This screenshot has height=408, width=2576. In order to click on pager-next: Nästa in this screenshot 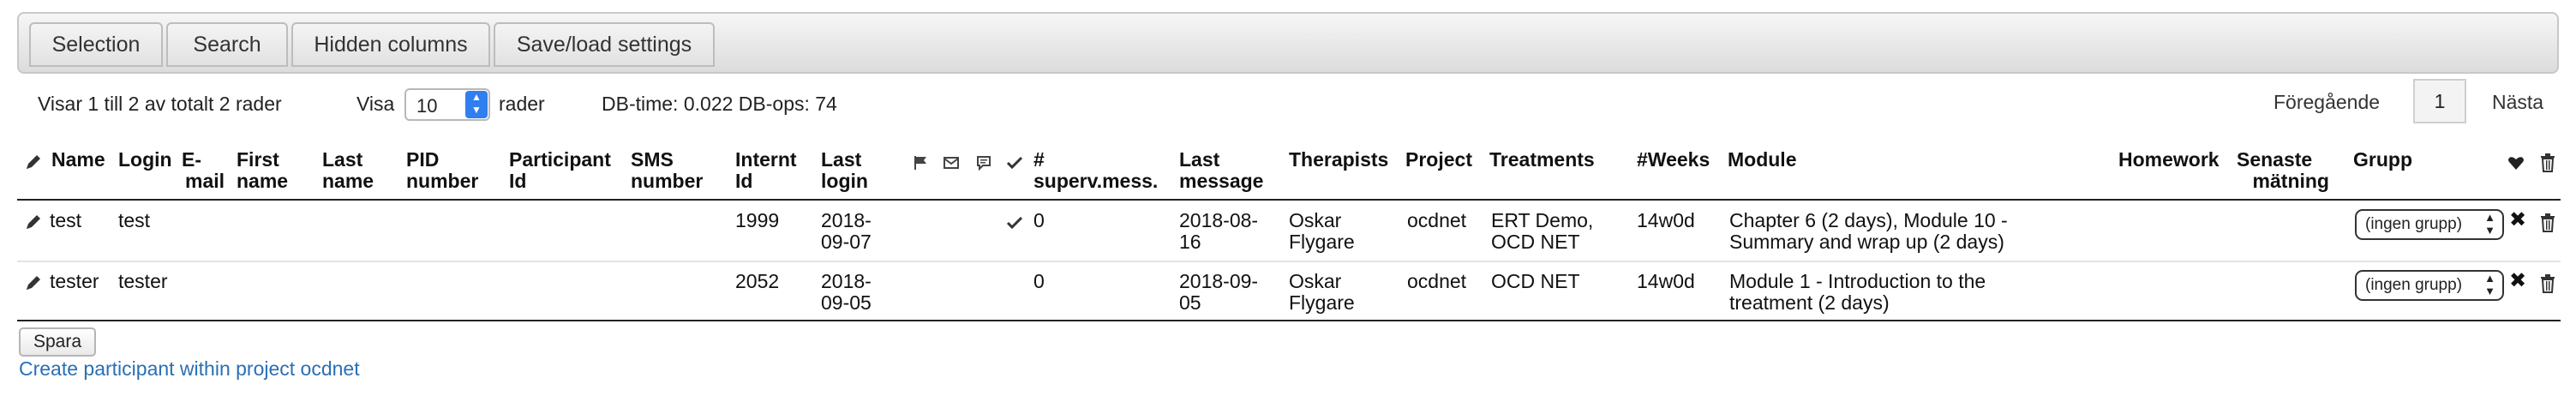, I will do `click(2517, 102)`.